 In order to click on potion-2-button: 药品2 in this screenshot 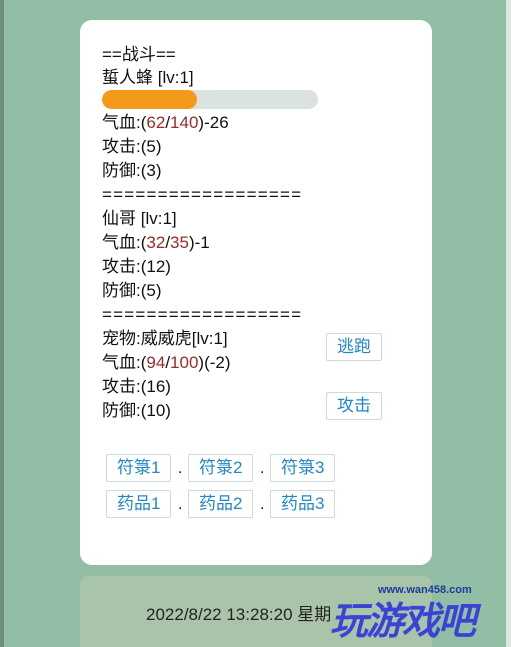, I will do `click(221, 504)`.